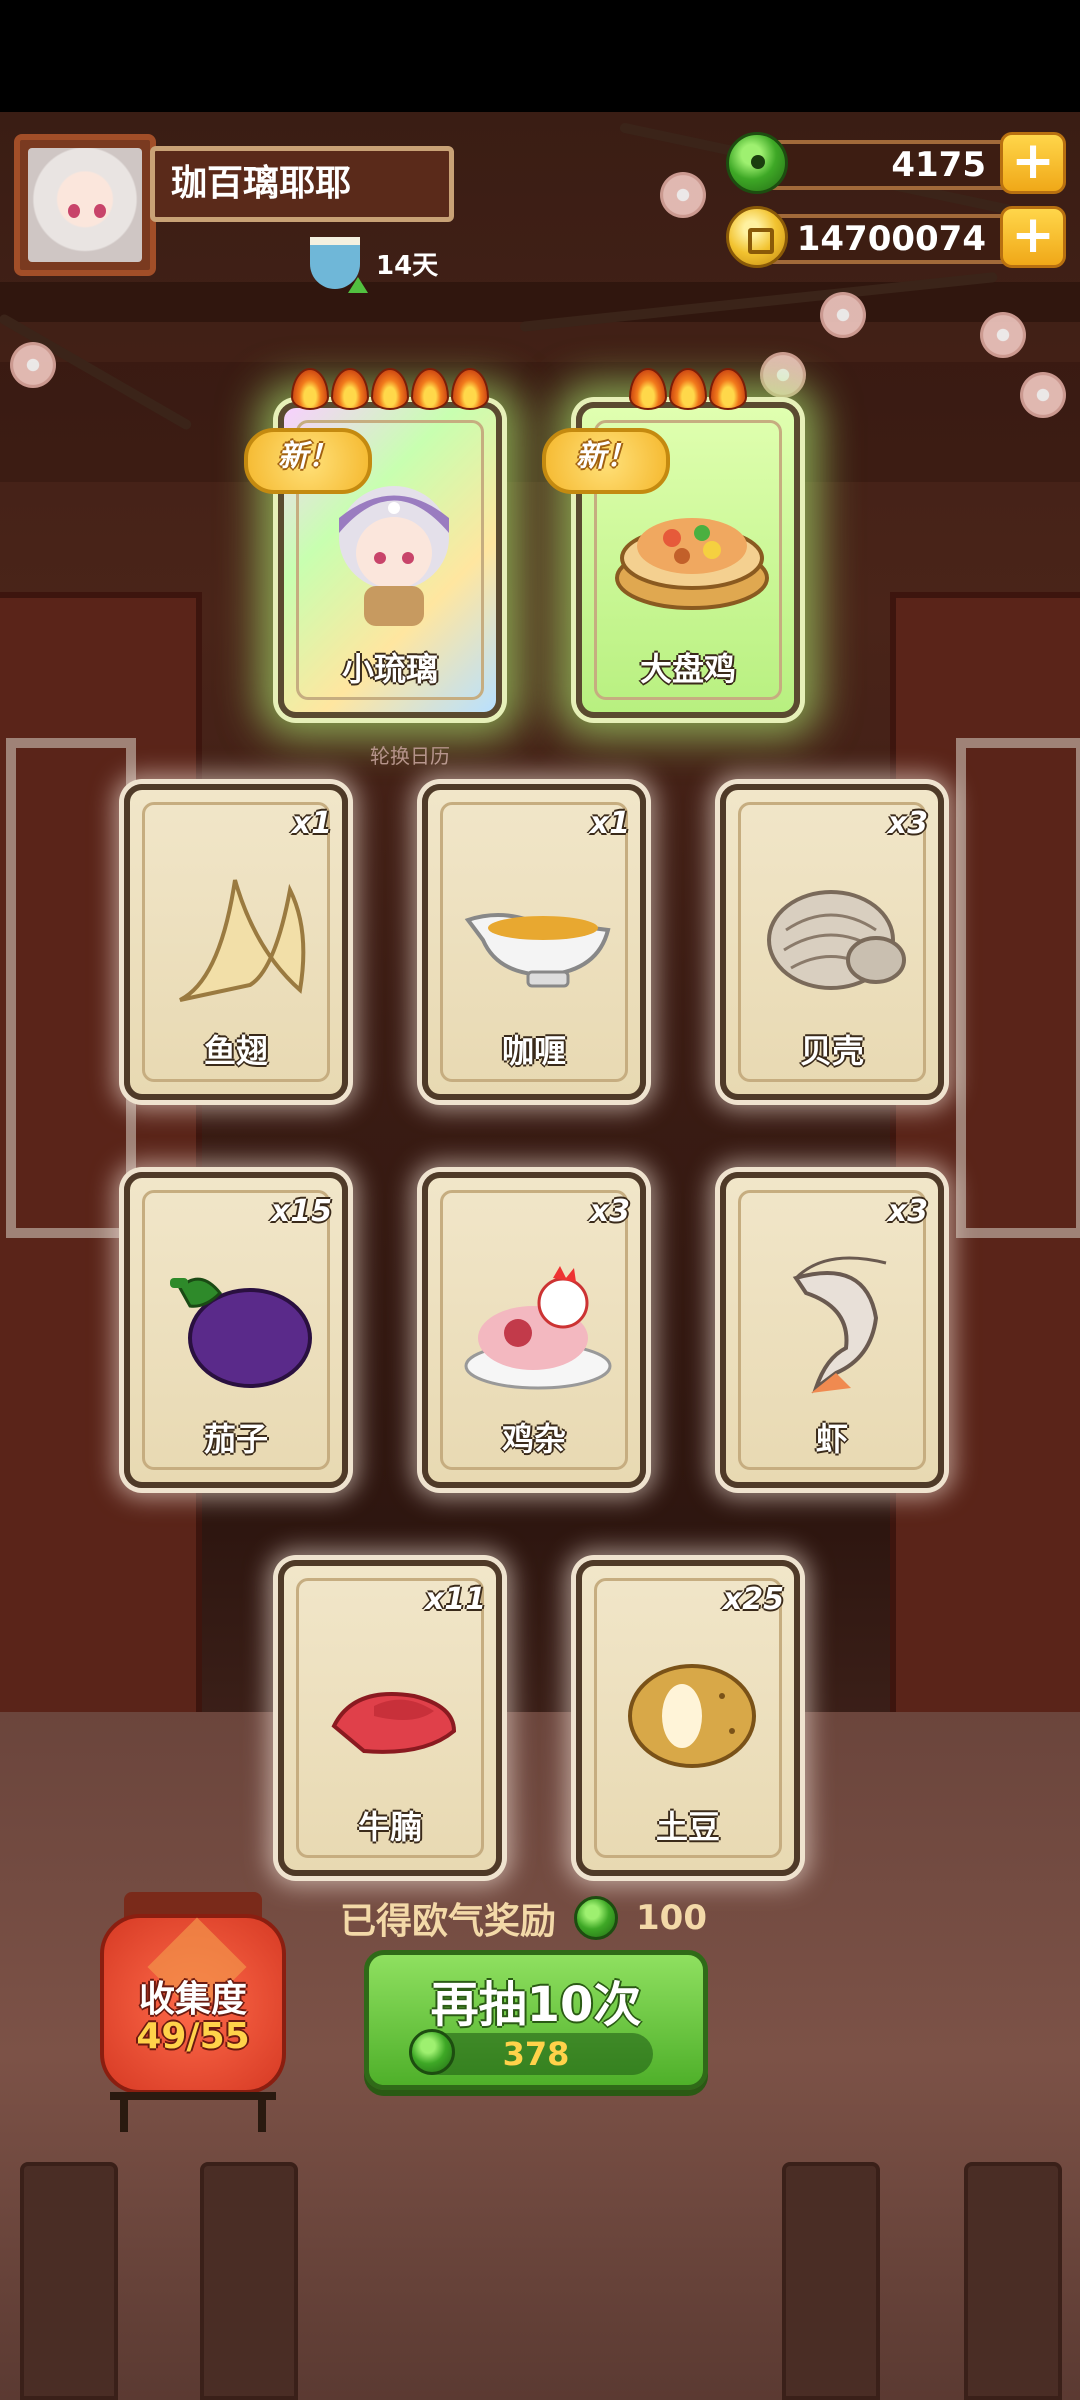  I want to click on item-card: x3 鸡杂, so click(534, 1330).